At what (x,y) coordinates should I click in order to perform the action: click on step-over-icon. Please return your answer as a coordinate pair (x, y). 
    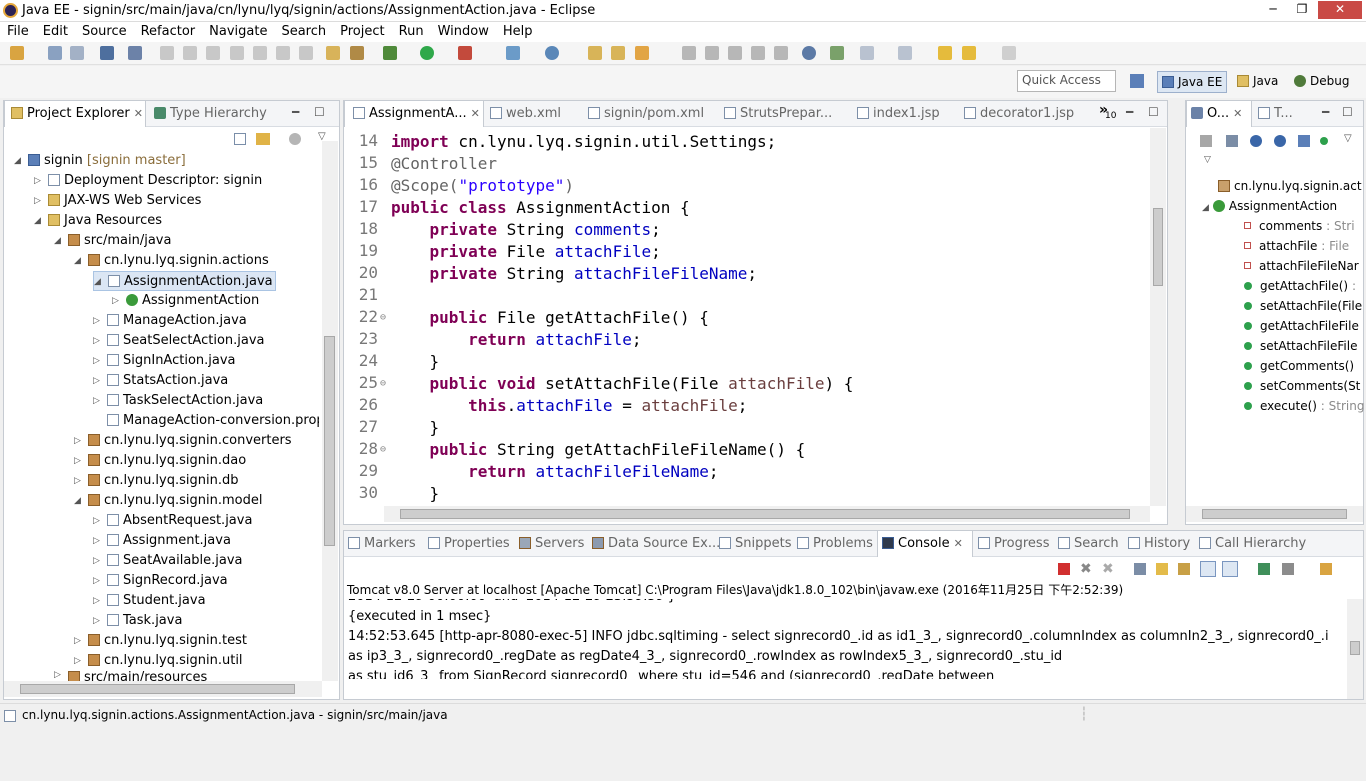
    Looking at the image, I should click on (283, 53).